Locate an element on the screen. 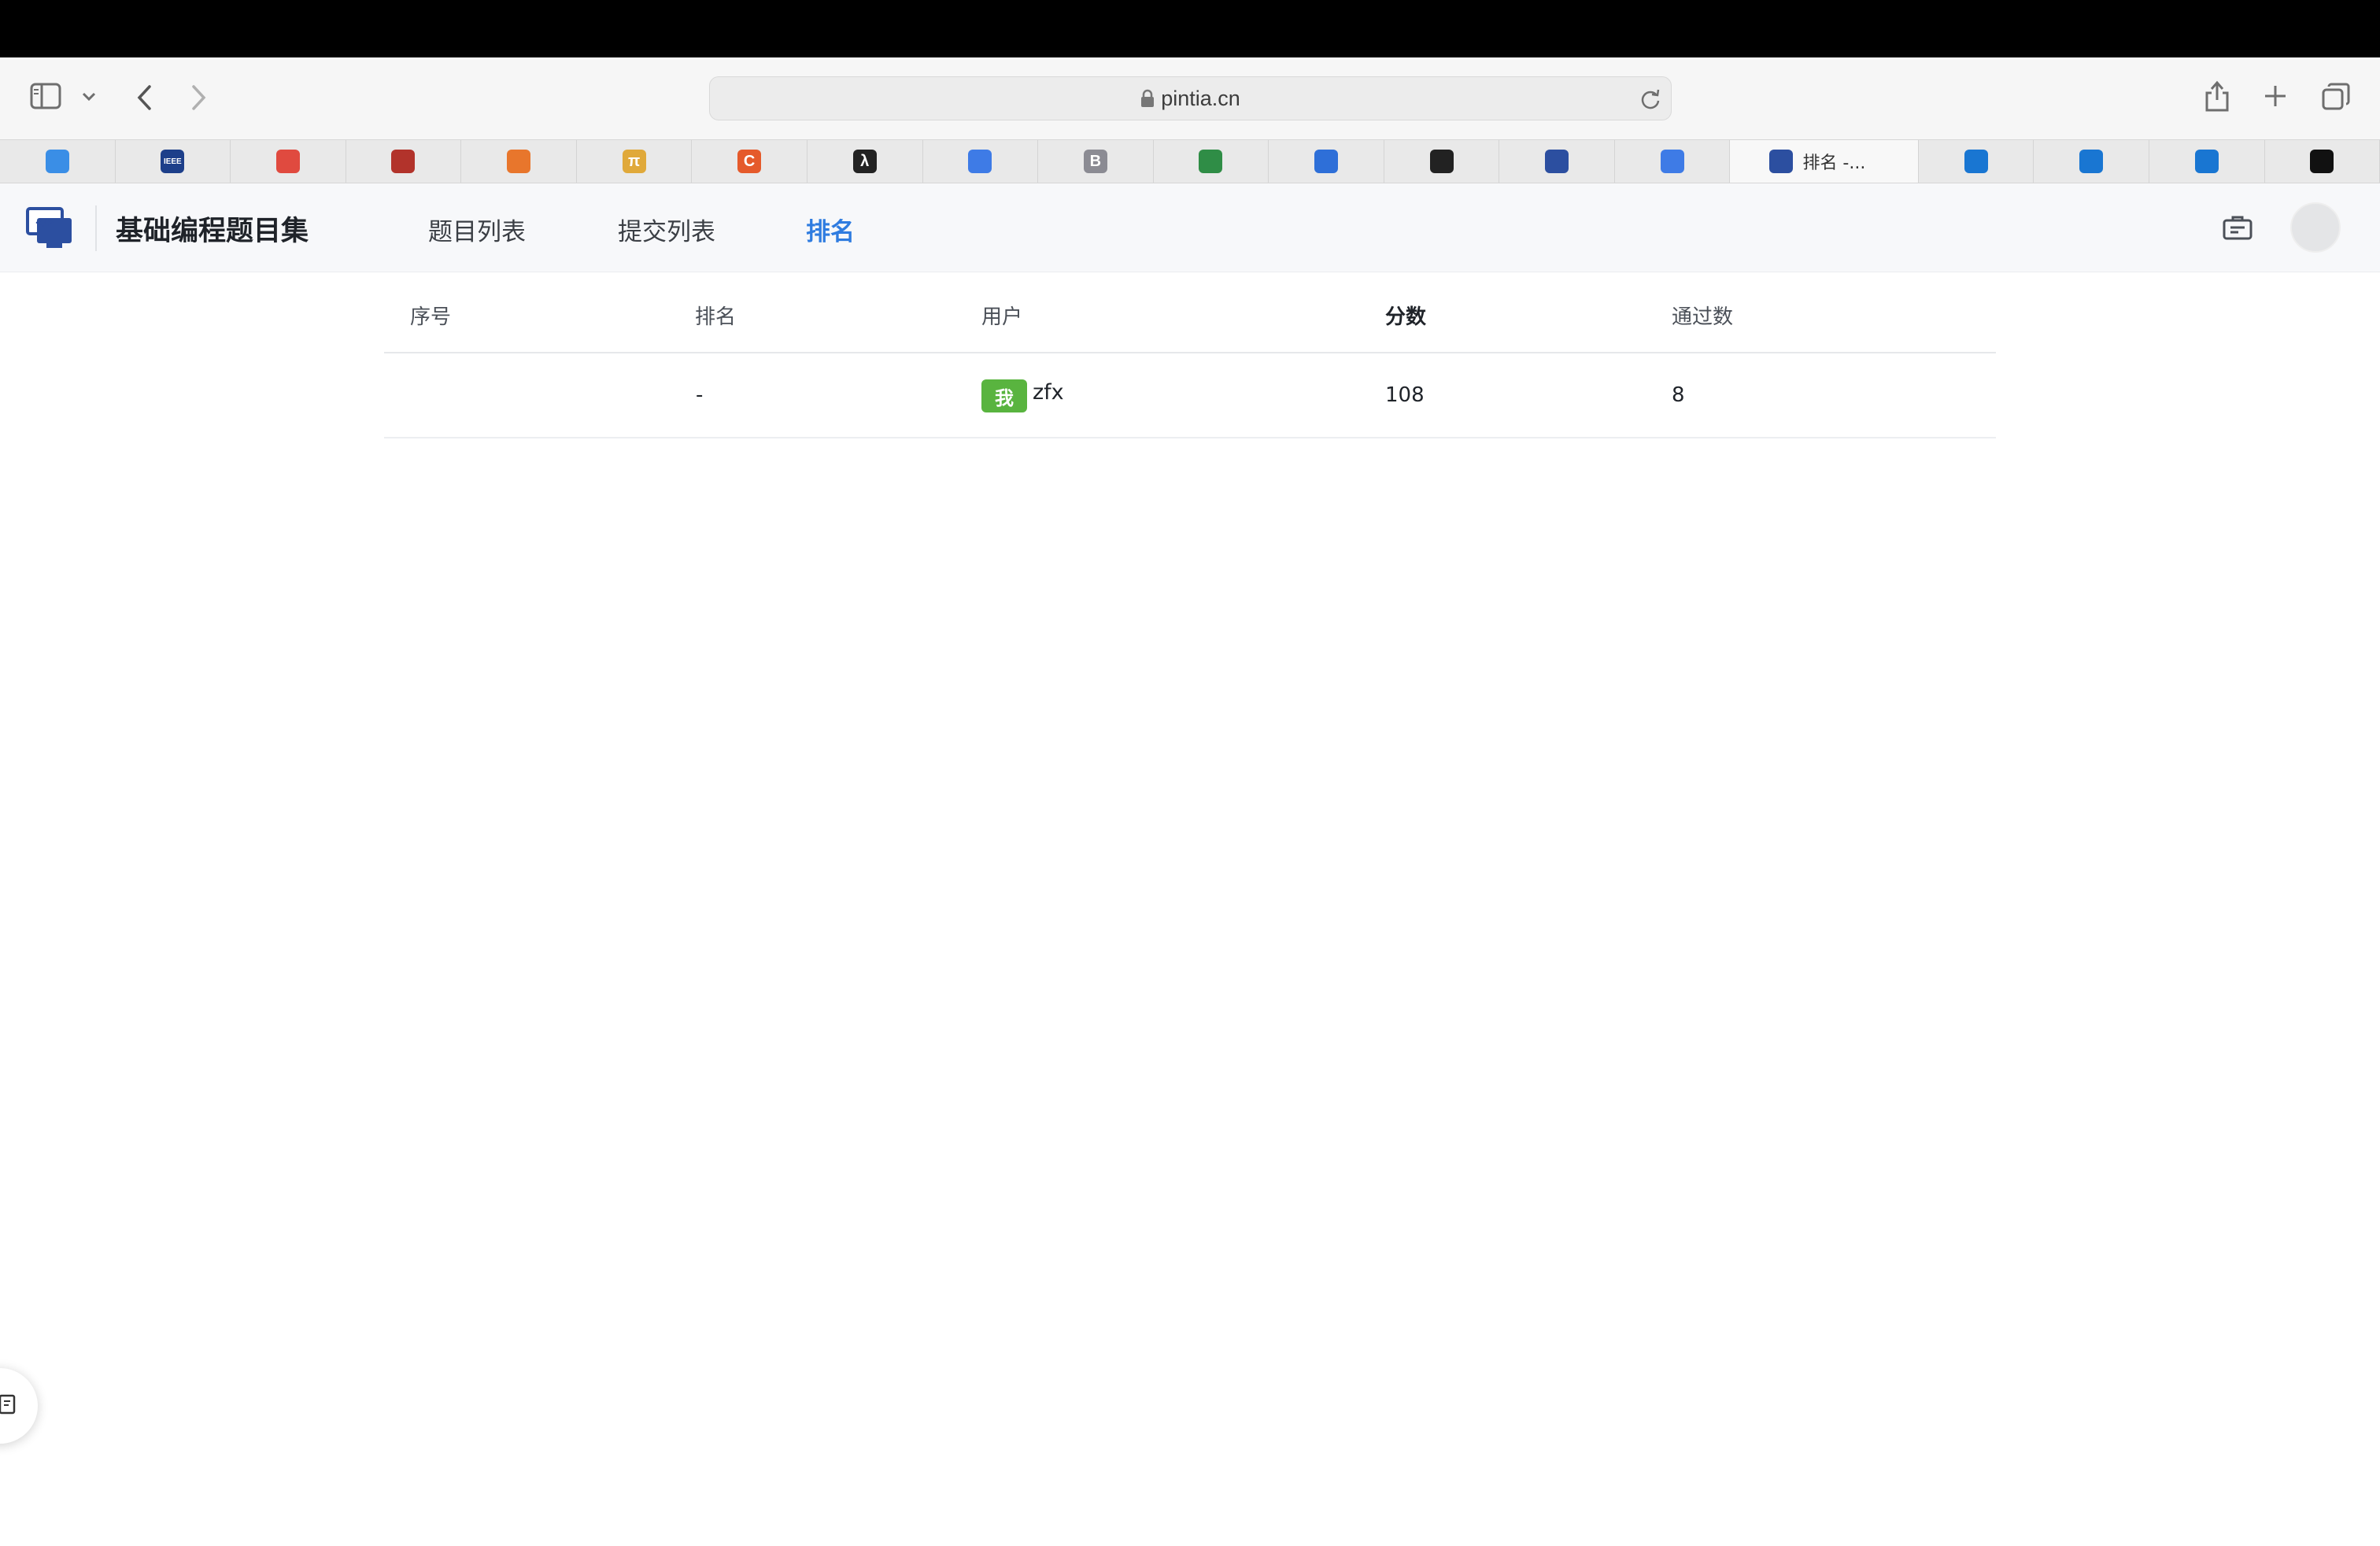 The image size is (2380, 1546). table-row: - 我 zfx 108 8 is located at coordinates (1190, 395).